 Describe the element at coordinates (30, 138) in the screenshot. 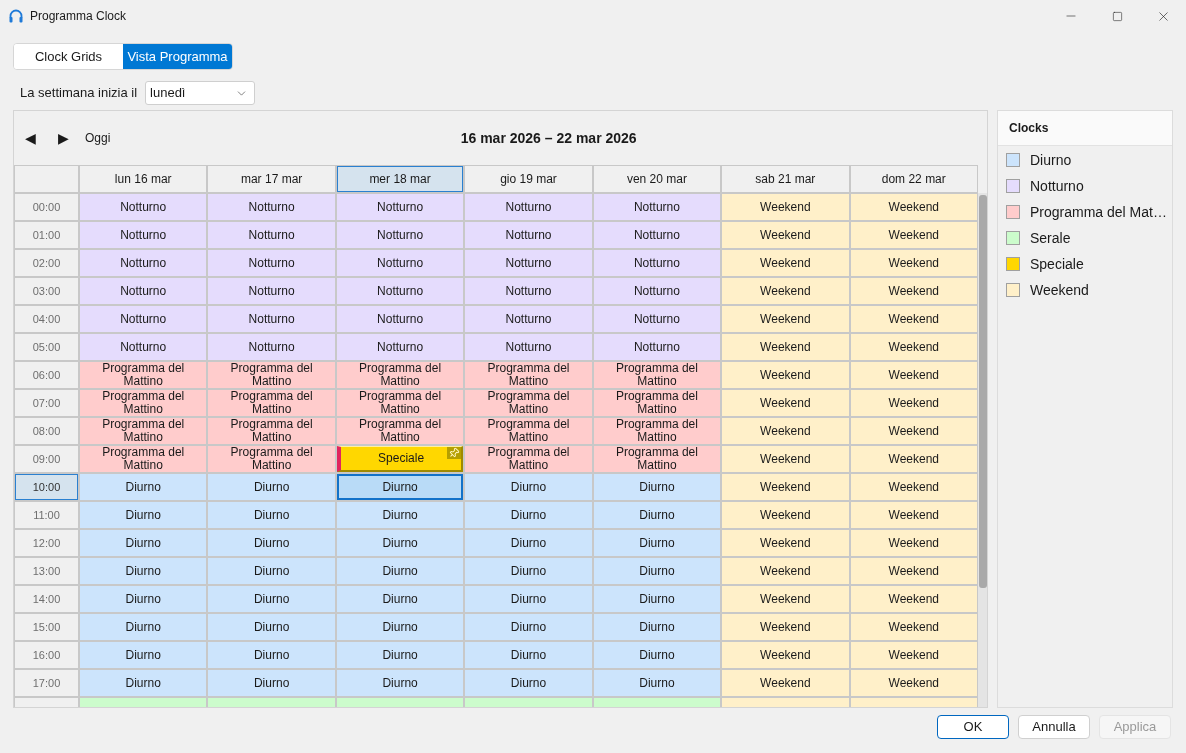

I see `previous-week-button: ◀` at that location.